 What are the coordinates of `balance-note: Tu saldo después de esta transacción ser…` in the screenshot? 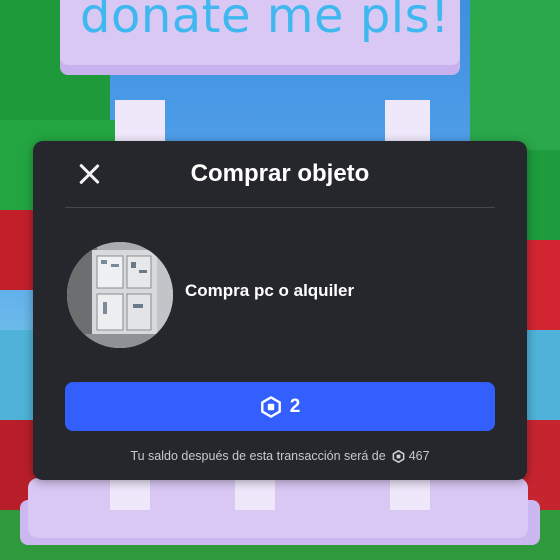 It's located at (280, 456).